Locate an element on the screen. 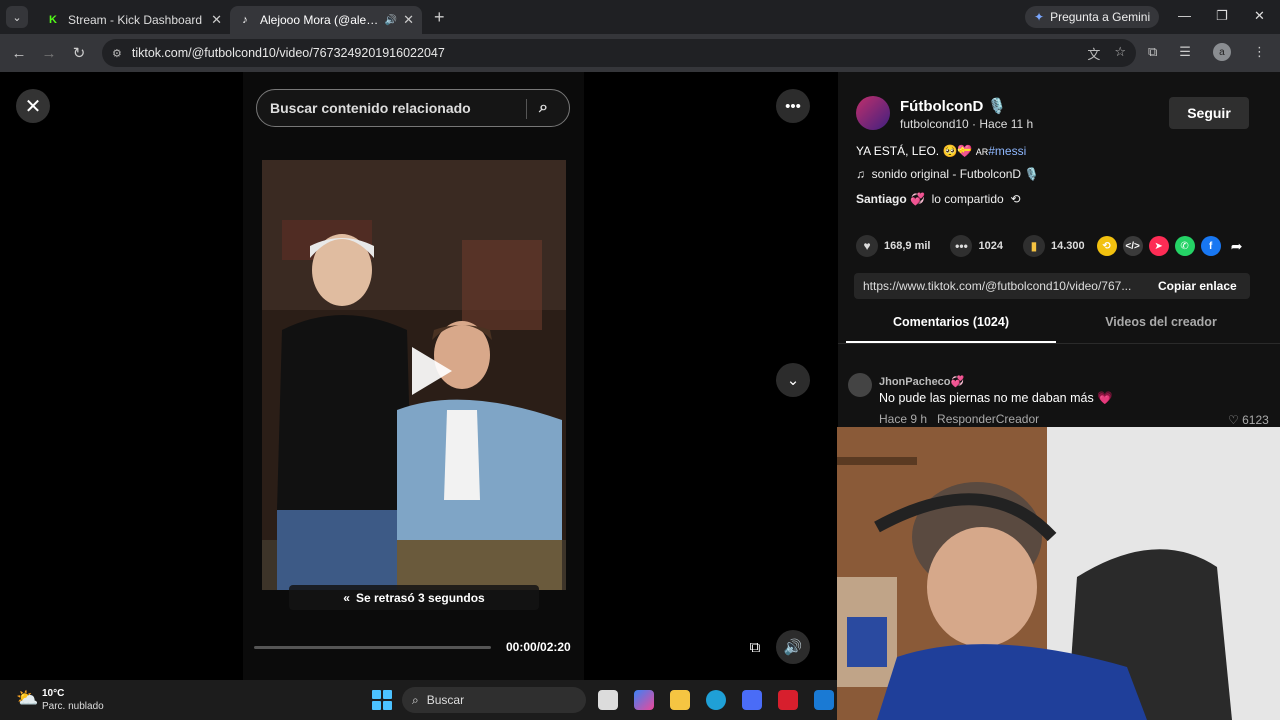 This screenshot has height=720, width=1280. minimize-icon: — is located at coordinates (1184, 15).